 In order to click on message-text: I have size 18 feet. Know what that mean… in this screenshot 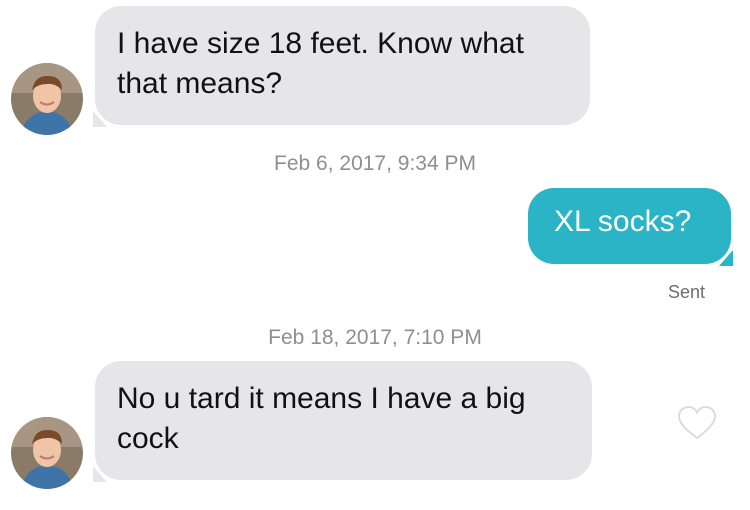, I will do `click(320, 63)`.